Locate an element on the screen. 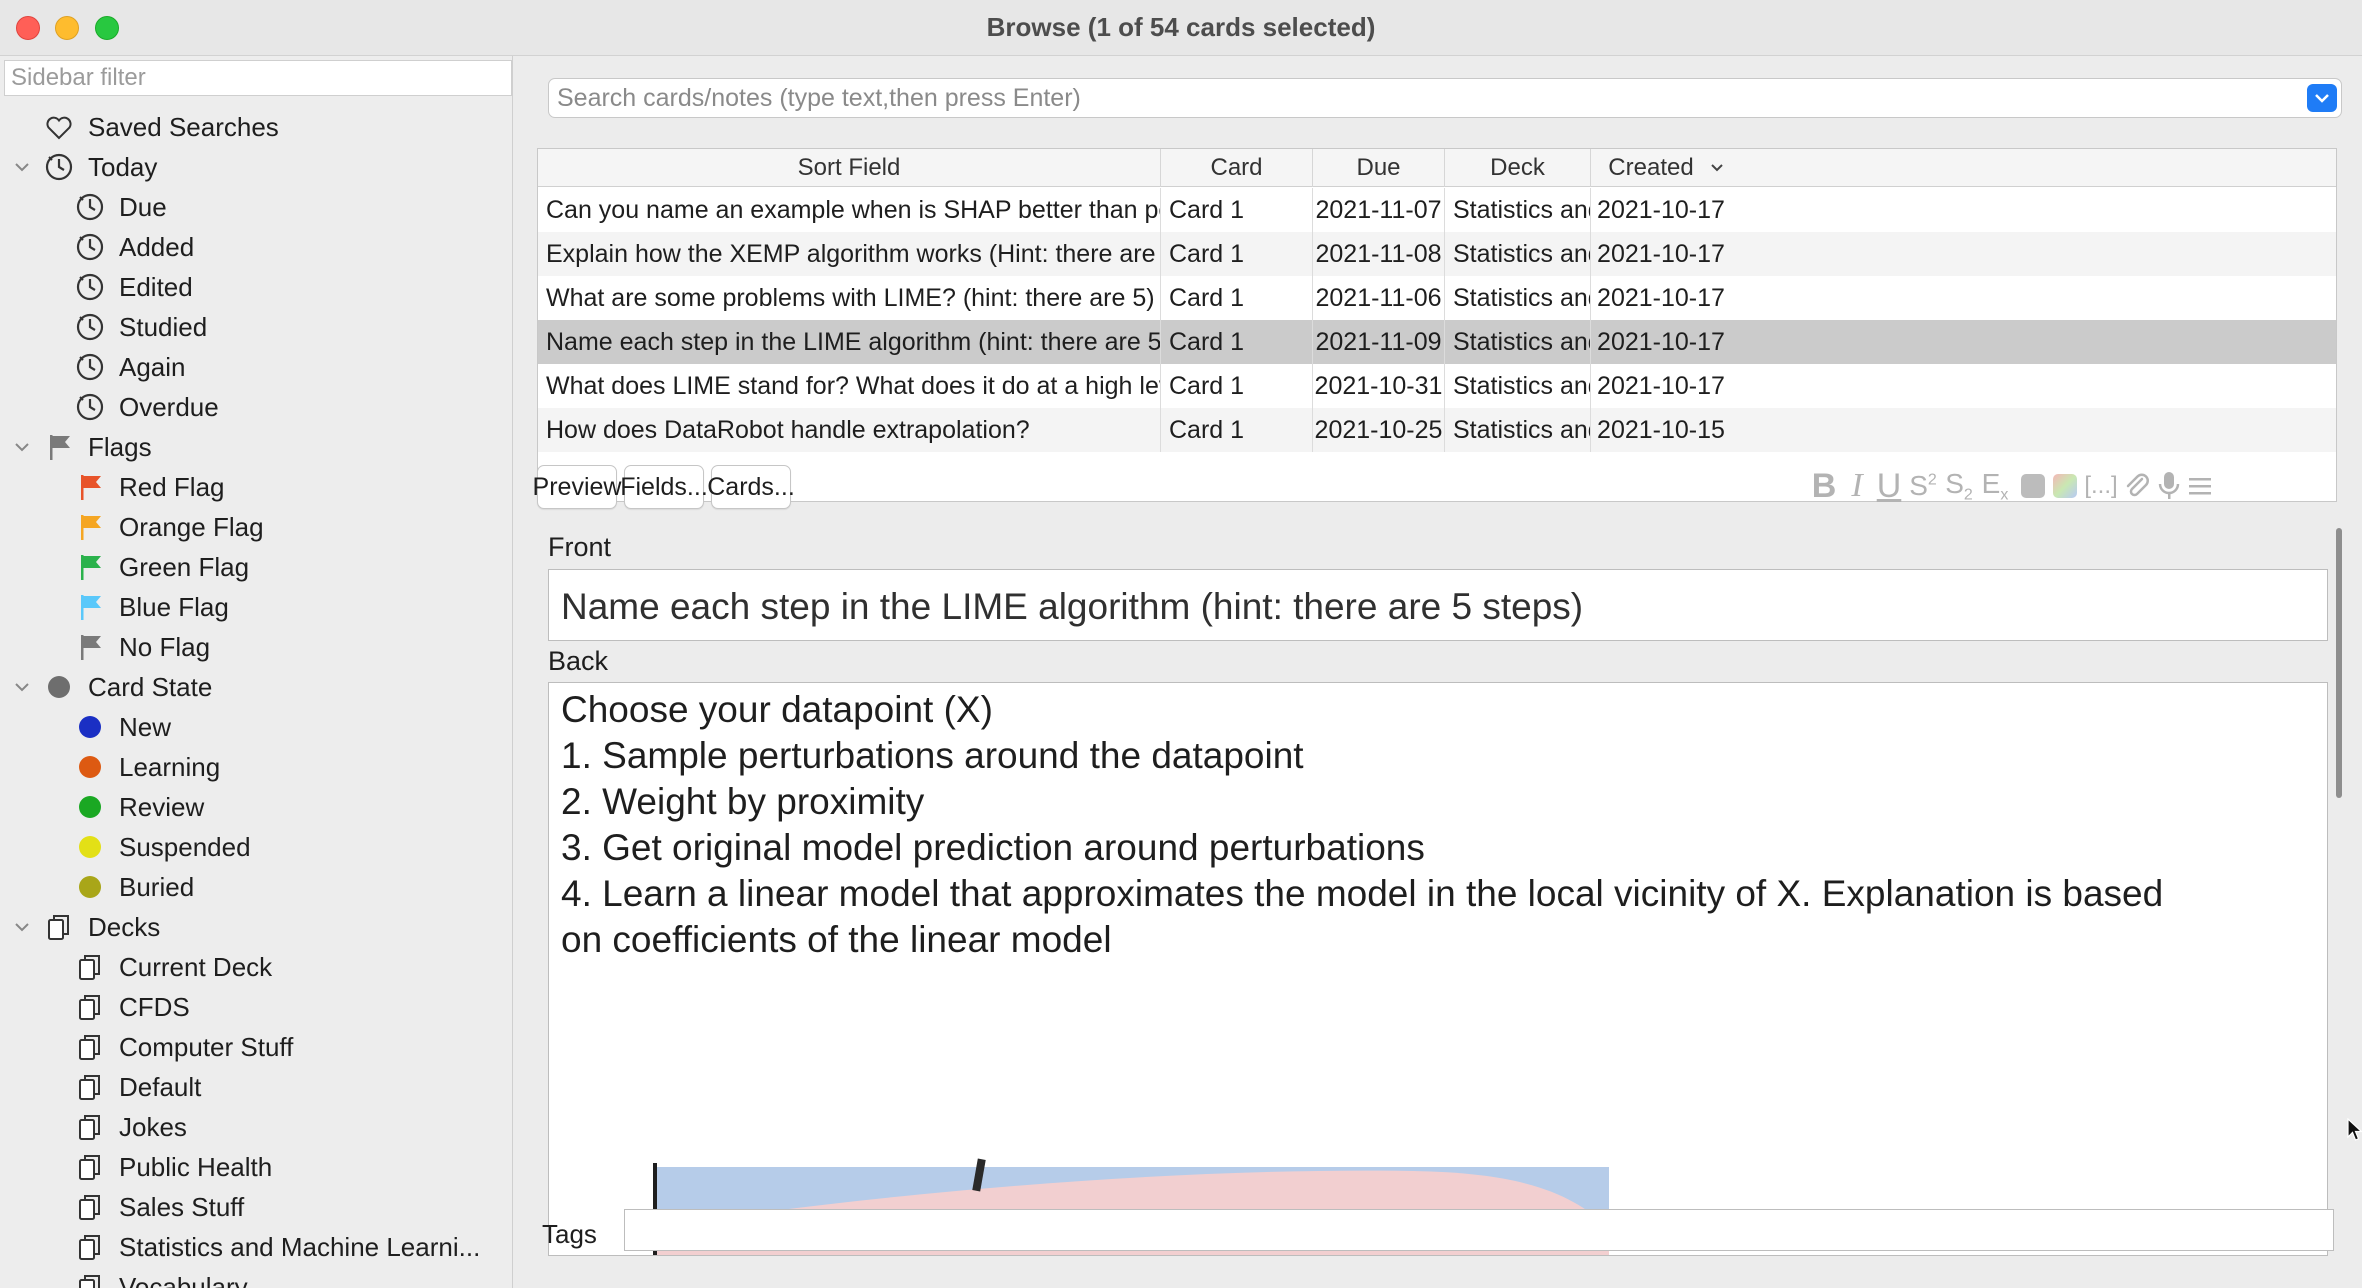  sidebar-item-label: Decks is located at coordinates (124, 926).